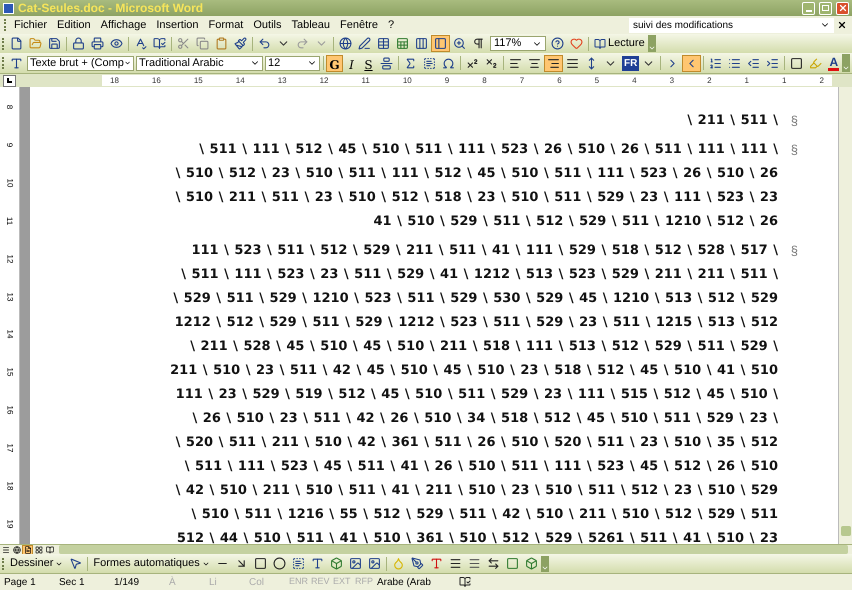 The height and width of the screenshot is (590, 852). Describe the element at coordinates (189, 582) in the screenshot. I see `status-field: À` at that location.